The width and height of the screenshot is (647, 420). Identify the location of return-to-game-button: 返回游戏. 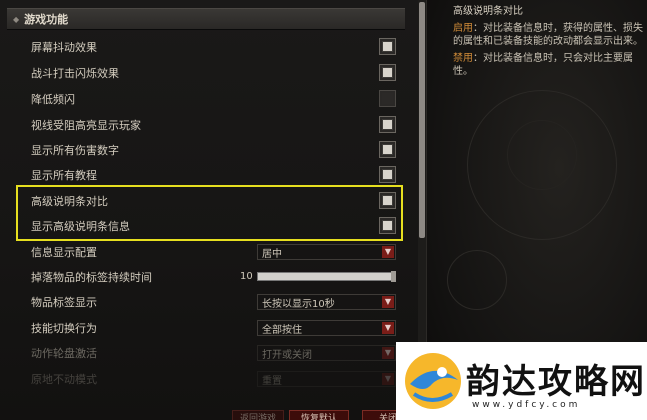
(258, 415).